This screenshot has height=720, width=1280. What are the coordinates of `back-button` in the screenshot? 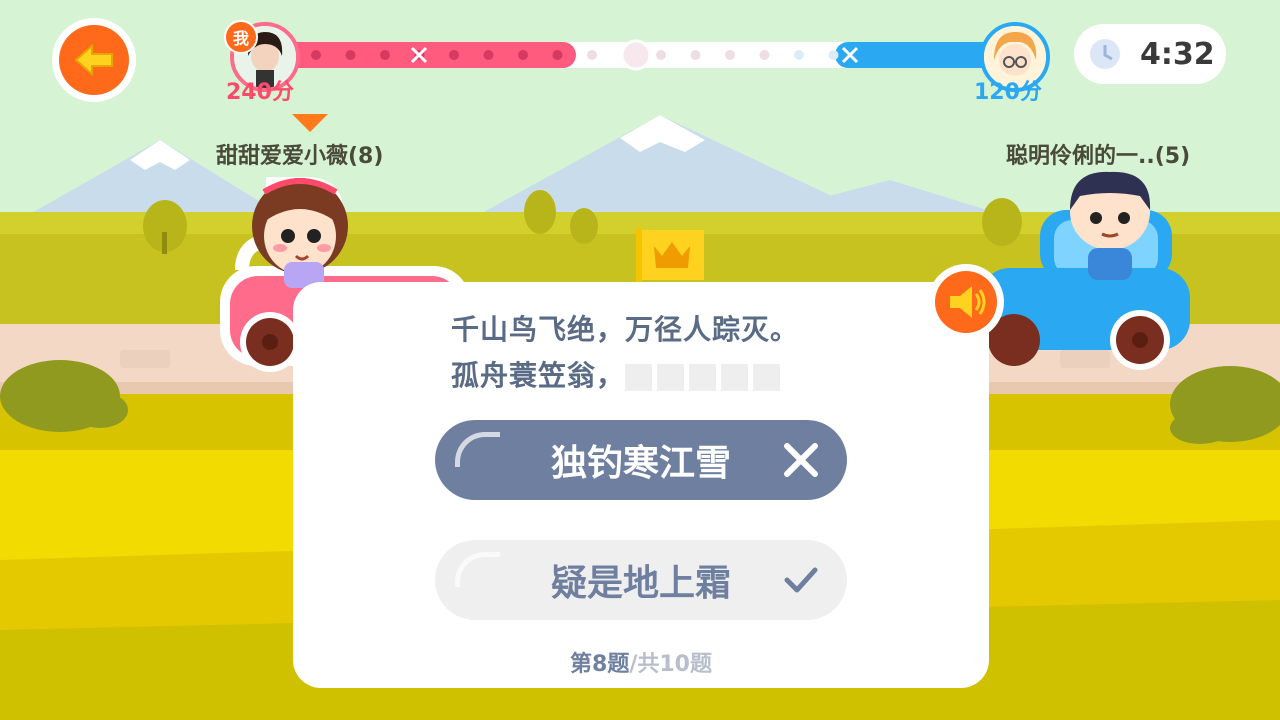 It's located at (94, 60).